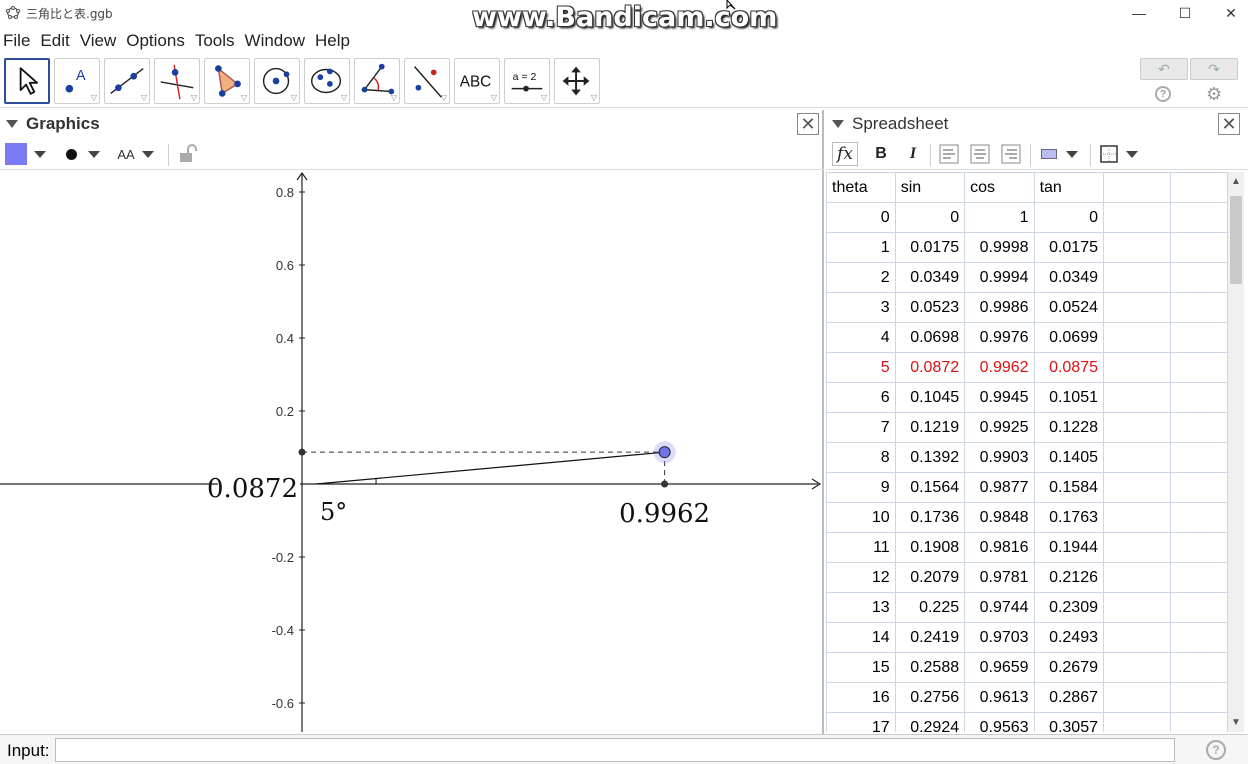  What do you see at coordinates (1069, 697) in the screenshot?
I see `table-cell: 0.2867` at bounding box center [1069, 697].